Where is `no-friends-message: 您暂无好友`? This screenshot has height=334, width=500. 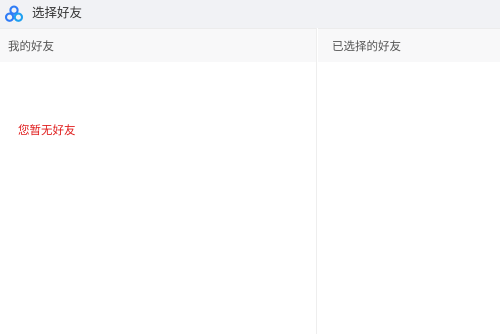 no-friends-message: 您暂无好友 is located at coordinates (47, 130).